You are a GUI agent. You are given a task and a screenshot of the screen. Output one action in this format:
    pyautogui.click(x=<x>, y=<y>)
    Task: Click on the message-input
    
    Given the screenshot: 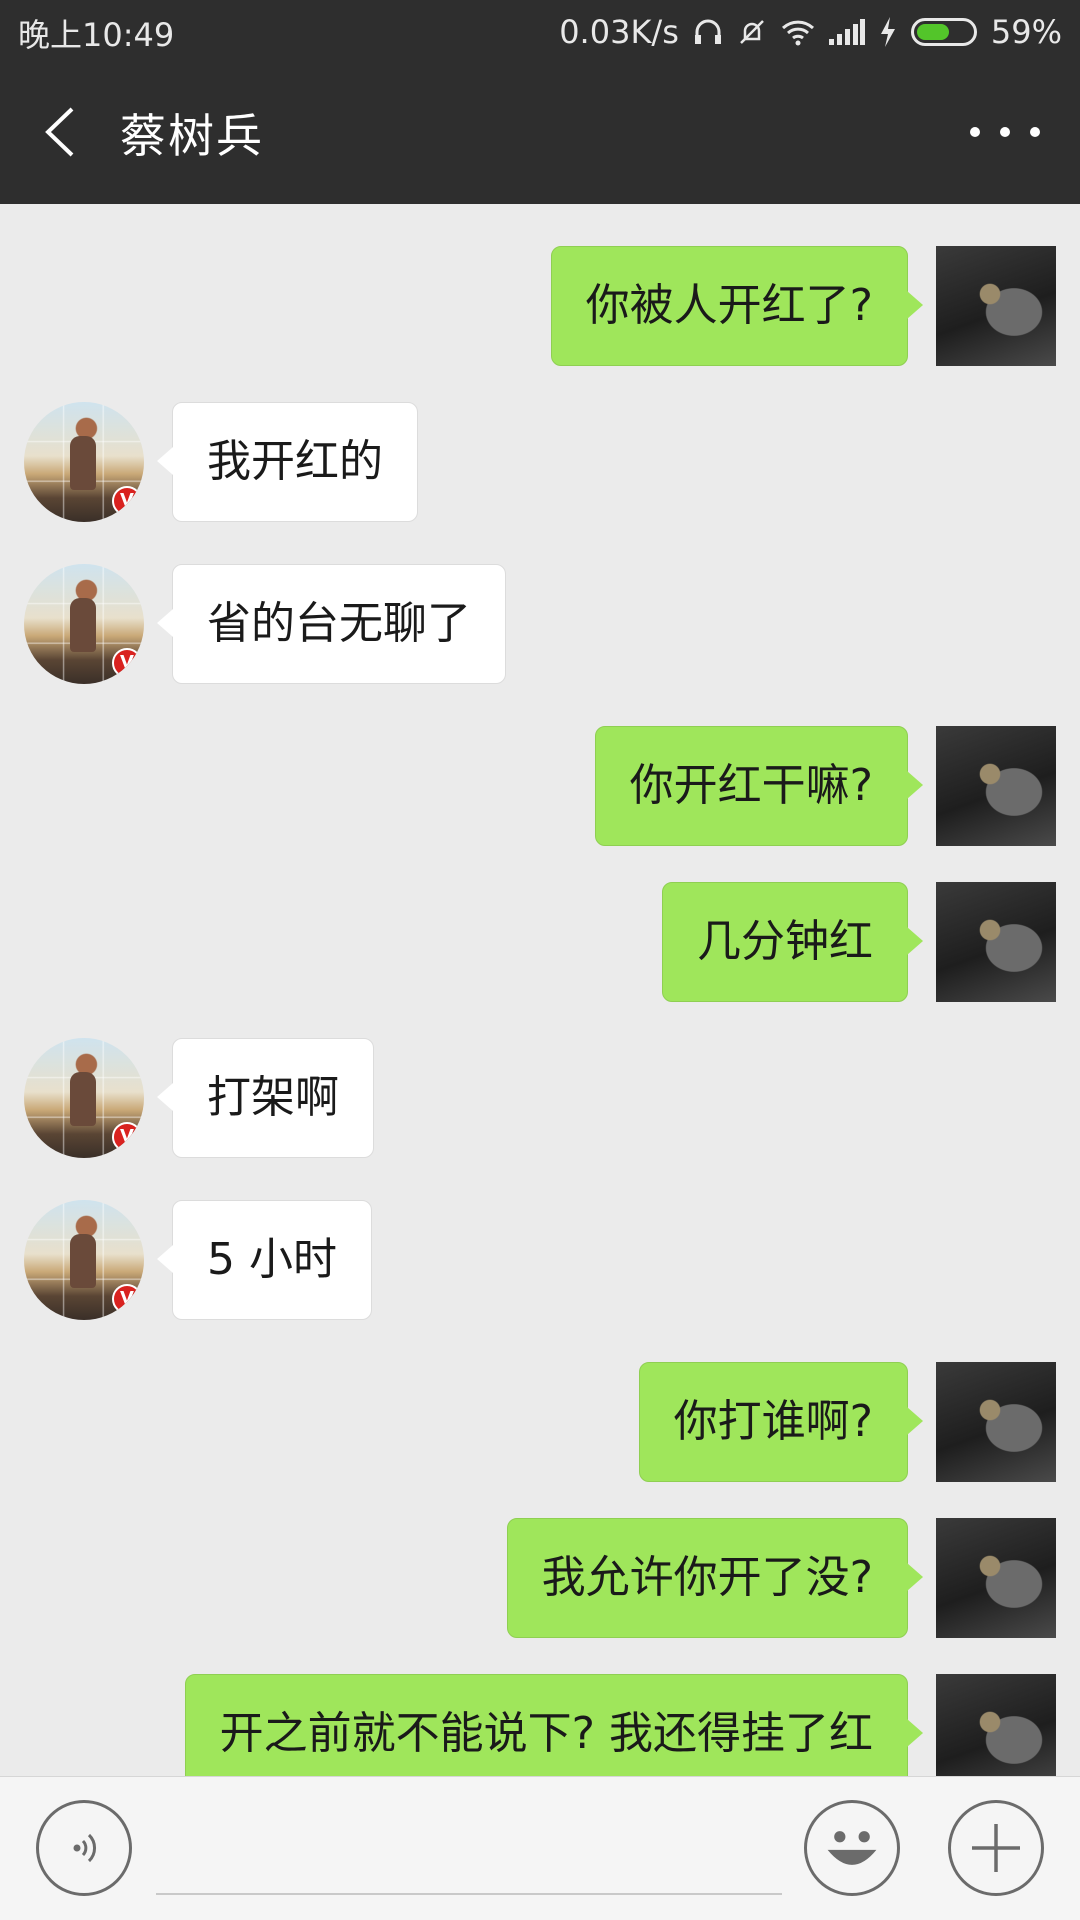 What is the action you would take?
    pyautogui.click(x=469, y=1856)
    